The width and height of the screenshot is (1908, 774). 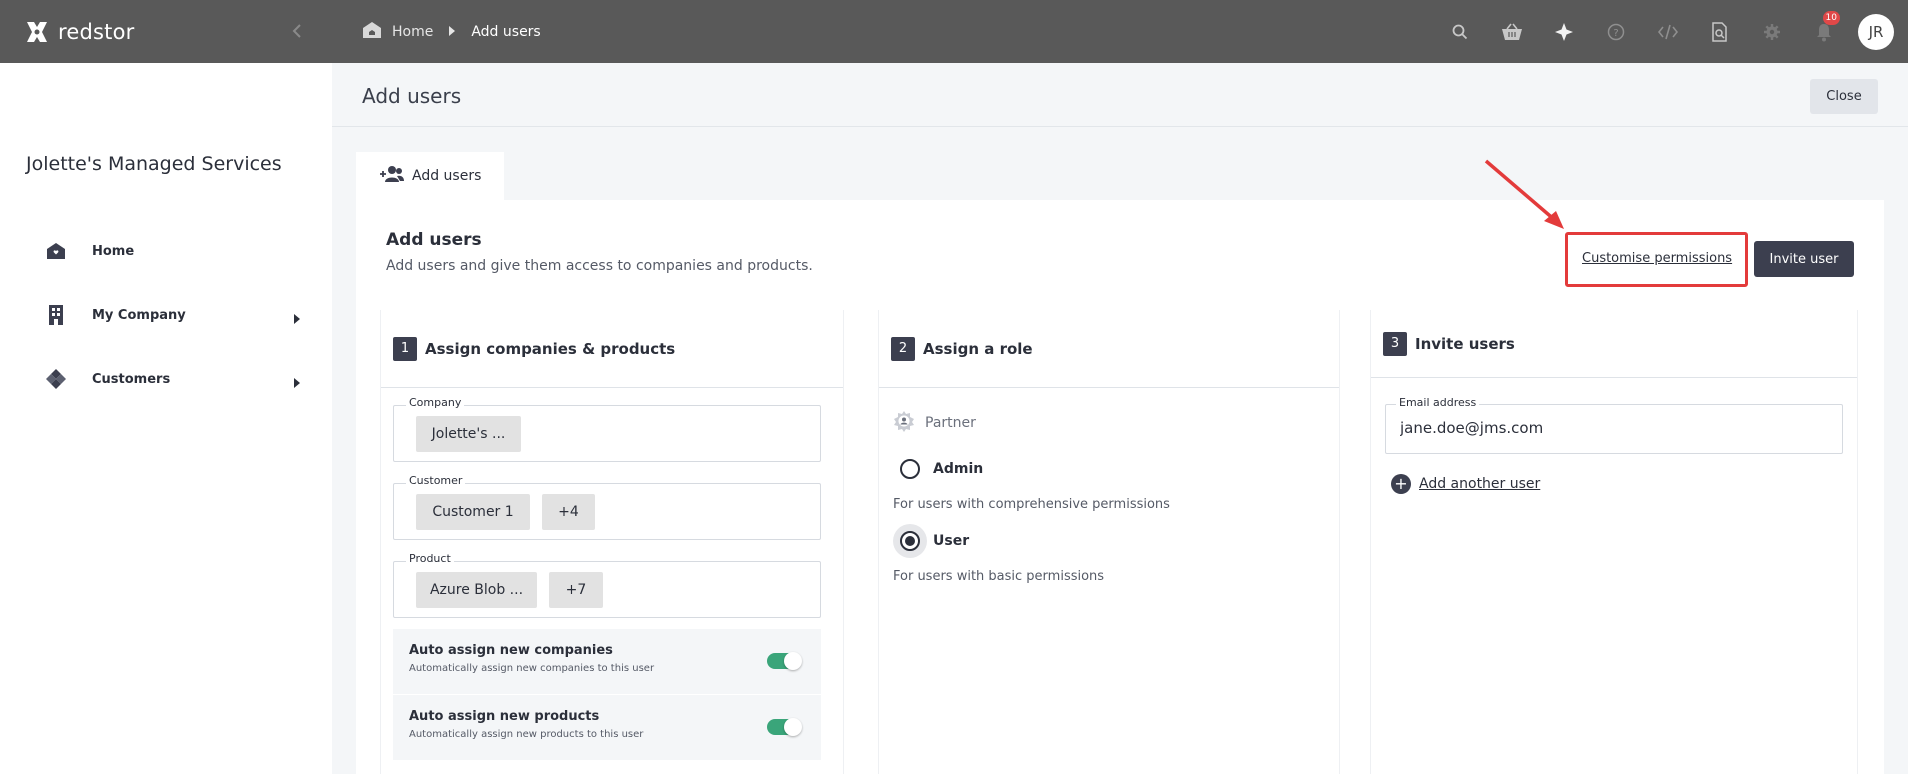 I want to click on annotation-arrow-icon, so click(x=1525, y=197).